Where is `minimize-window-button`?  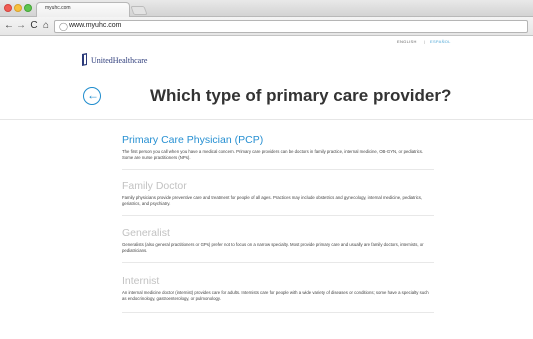
minimize-window-button is located at coordinates (18, 8).